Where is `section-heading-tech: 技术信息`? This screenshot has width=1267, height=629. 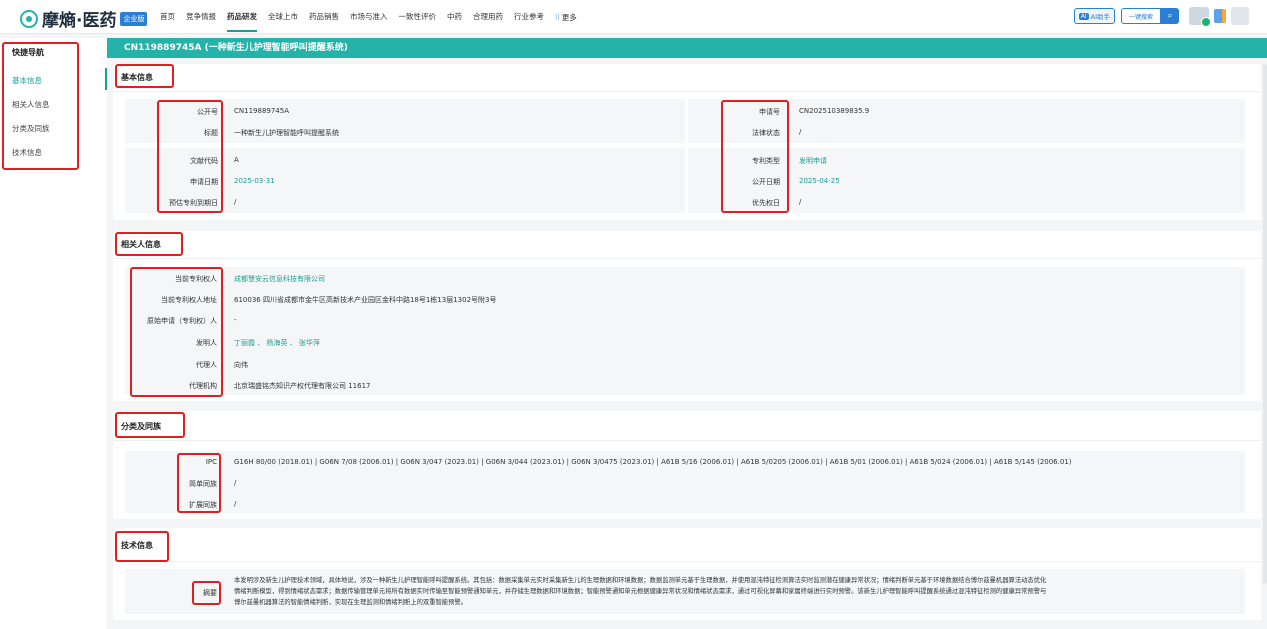
section-heading-tech: 技术信息 is located at coordinates (137, 545).